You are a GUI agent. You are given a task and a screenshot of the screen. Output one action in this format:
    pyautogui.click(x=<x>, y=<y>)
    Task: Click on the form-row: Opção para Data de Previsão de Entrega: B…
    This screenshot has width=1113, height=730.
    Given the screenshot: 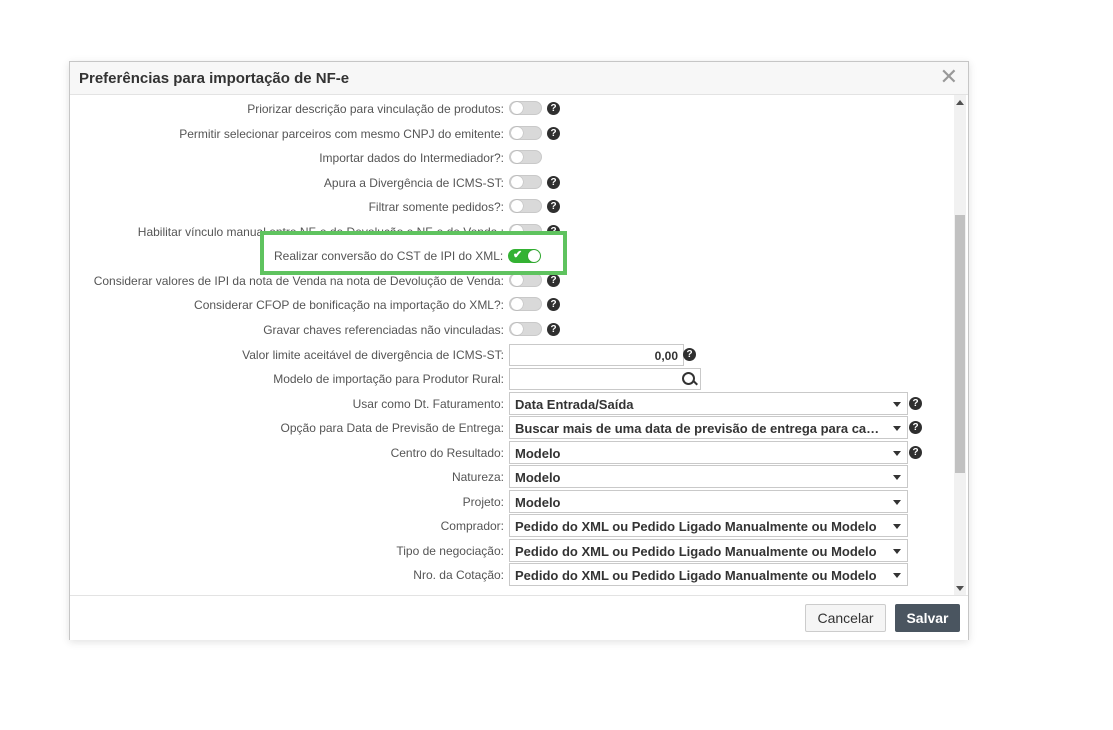 What is the action you would take?
    pyautogui.click(x=510, y=428)
    